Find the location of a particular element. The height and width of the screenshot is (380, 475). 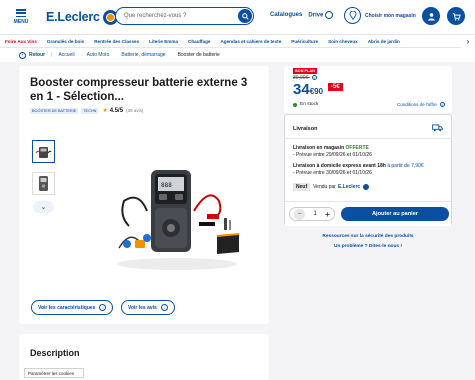

leclerc-logo: E.Leclerc is located at coordinates (82, 17).